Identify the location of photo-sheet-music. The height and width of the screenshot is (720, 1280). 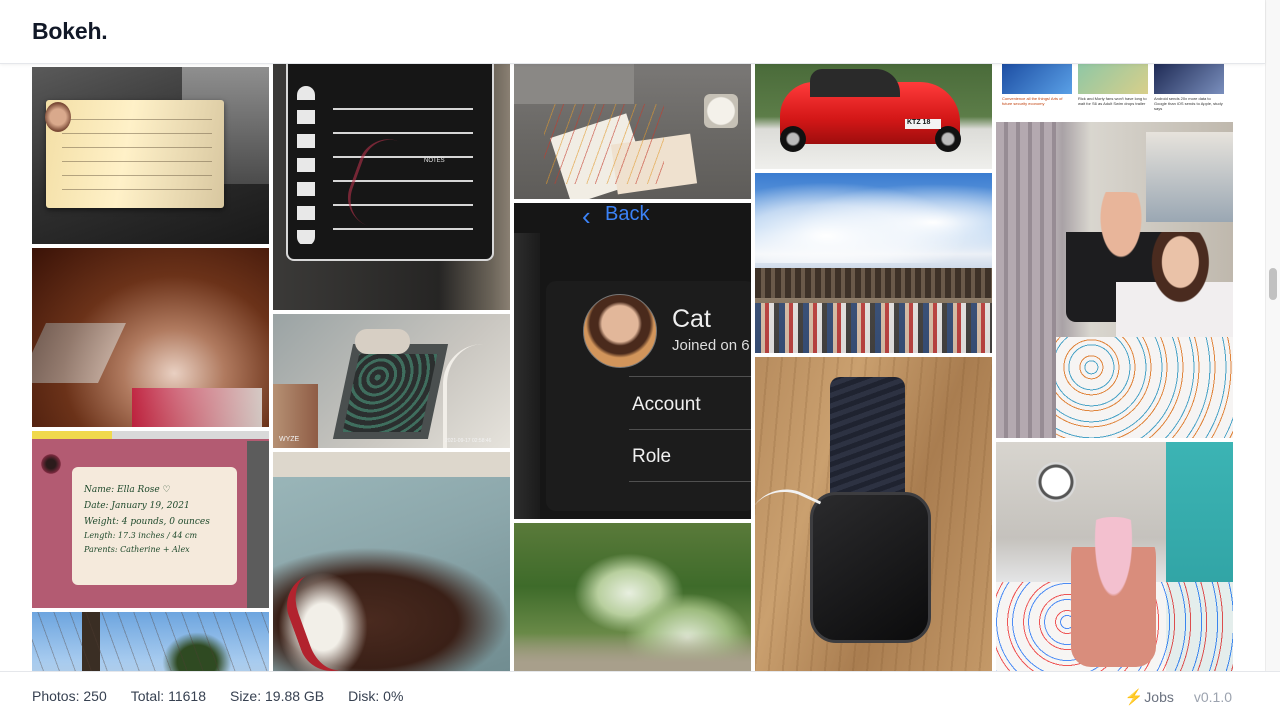
(150, 155).